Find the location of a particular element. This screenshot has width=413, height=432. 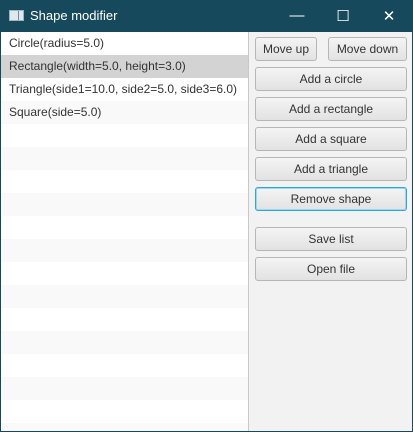

save-list-button: Save list is located at coordinates (331, 239).